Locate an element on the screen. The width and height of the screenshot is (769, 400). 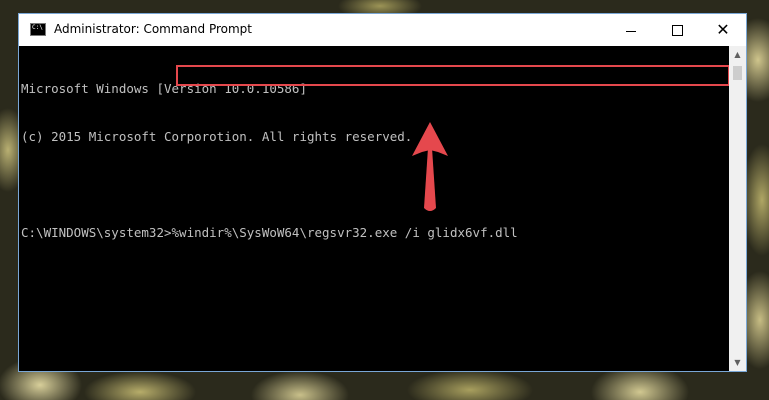
title-bar: C:\ Administrator: Command Prompt ✕ is located at coordinates (382, 30).